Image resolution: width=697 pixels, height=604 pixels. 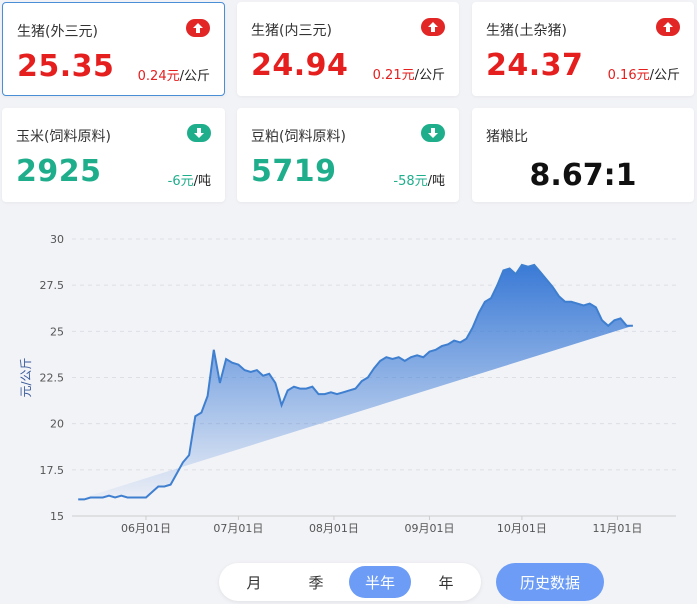 What do you see at coordinates (316, 582) in the screenshot?
I see `tab-quarter: 季` at bounding box center [316, 582].